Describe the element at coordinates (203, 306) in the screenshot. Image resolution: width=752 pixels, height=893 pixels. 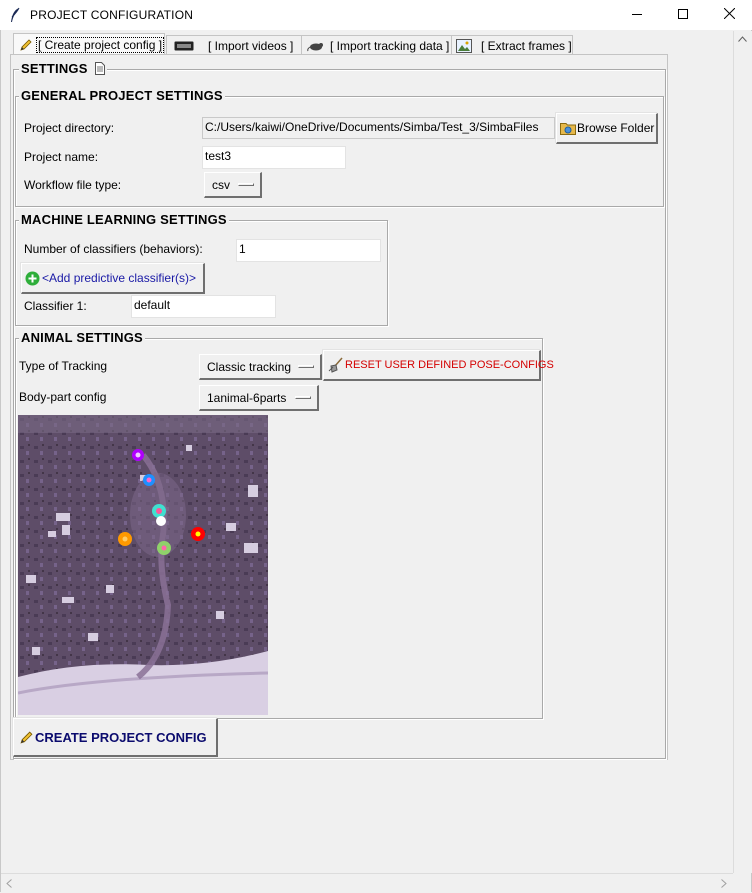
I see `classifier-1-input: default` at that location.